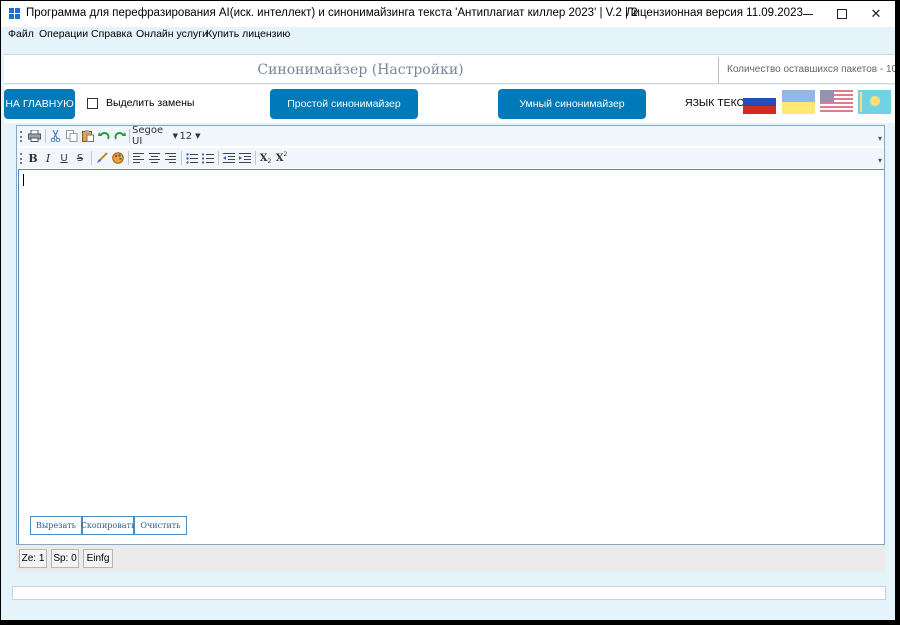 The height and width of the screenshot is (625, 900). I want to click on undo-icon, so click(103, 136).